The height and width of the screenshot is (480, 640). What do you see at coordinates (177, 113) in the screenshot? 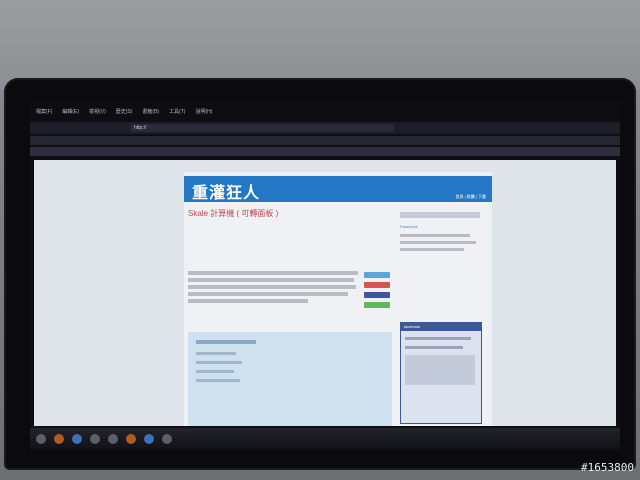
I see `menu-tools: 工具(T)` at bounding box center [177, 113].